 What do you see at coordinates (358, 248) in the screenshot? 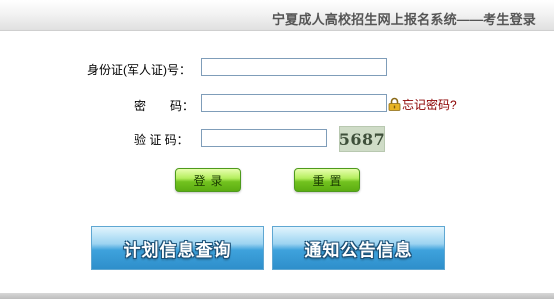
I see `notice-info-button: 通知公告信息` at bounding box center [358, 248].